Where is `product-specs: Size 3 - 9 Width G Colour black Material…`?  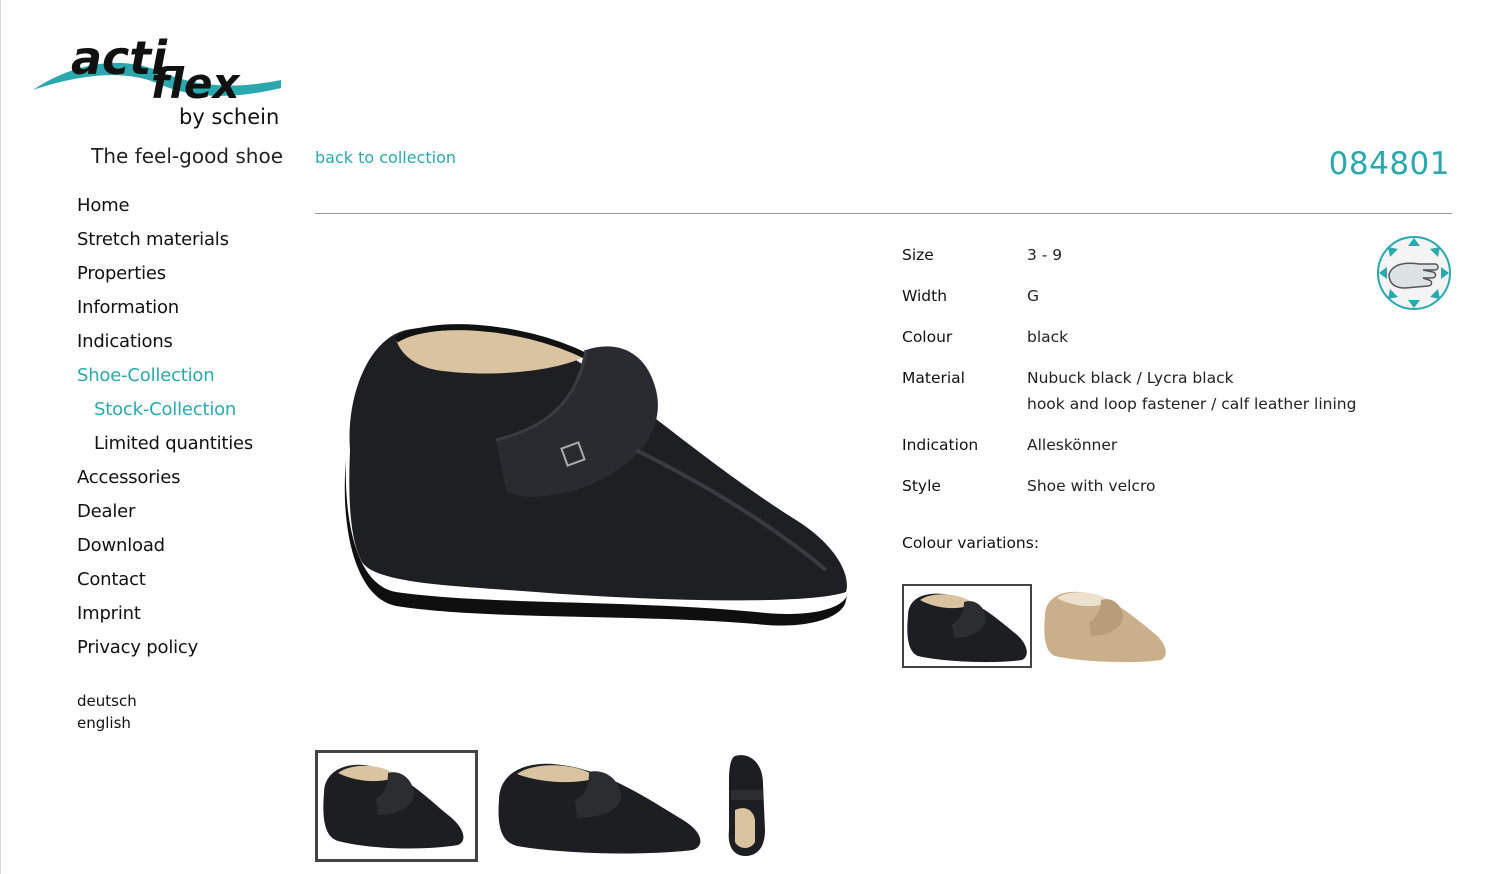
product-specs: Size 3 - 9 Width G Colour black Material… is located at coordinates (1137, 378).